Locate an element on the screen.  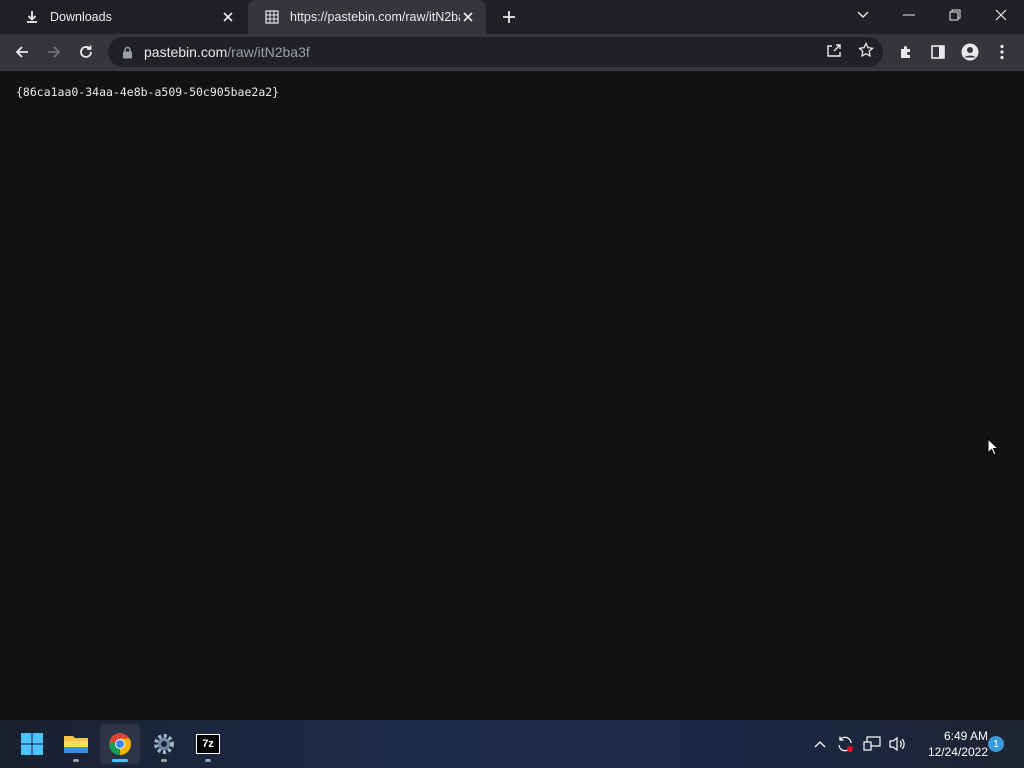
network-icon is located at coordinates (872, 744).